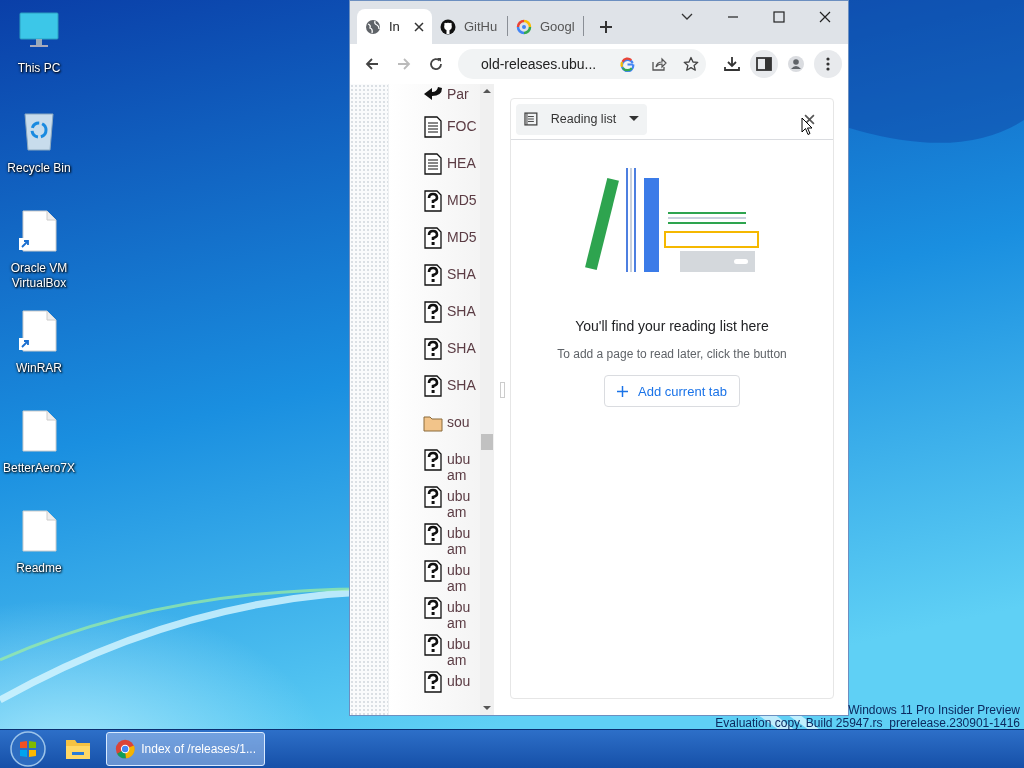 The image size is (1024, 768). I want to click on browser-tab: Googl, so click(545, 26).